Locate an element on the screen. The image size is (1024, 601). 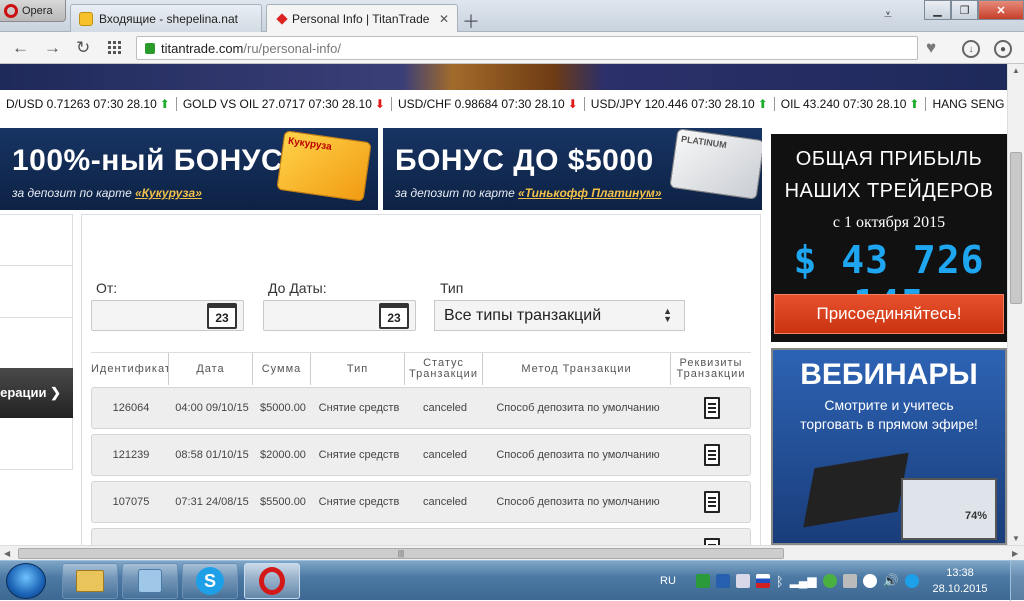
banner-subtitle: за депозит по карте «Кукуруза» is located at coordinates (107, 193).